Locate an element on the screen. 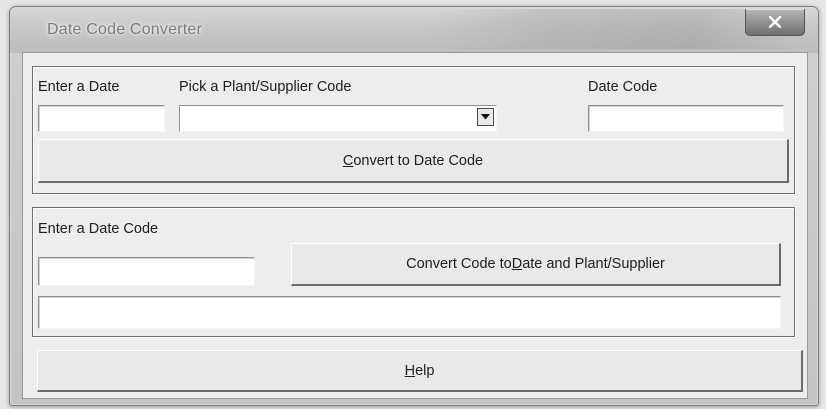 This screenshot has width=826, height=409. date-code-input is located at coordinates (146, 271).